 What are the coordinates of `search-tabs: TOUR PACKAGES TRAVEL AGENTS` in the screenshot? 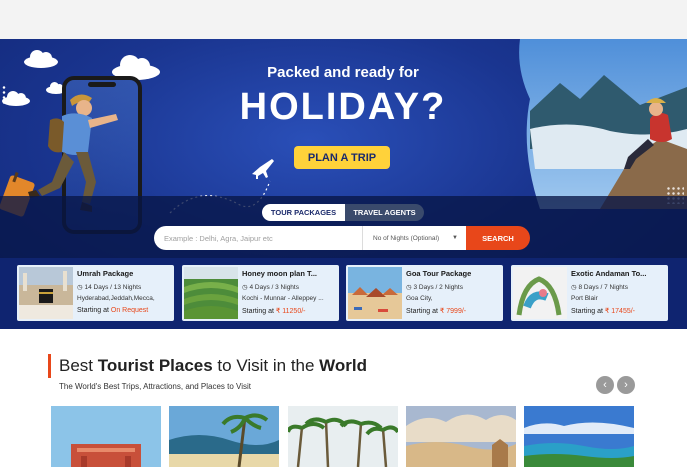 It's located at (343, 212).